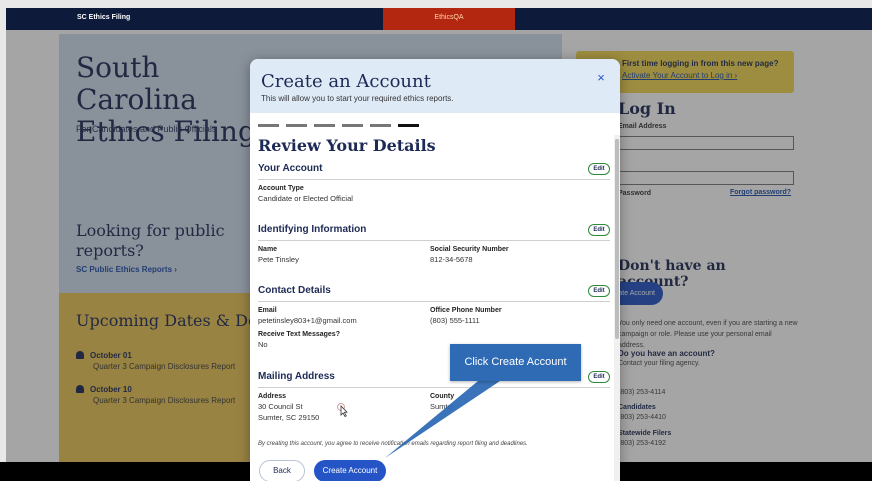 The height and width of the screenshot is (481, 872). Describe the element at coordinates (455, 320) in the screenshot. I see `office-phone-value: (803) 555-1111` at that location.